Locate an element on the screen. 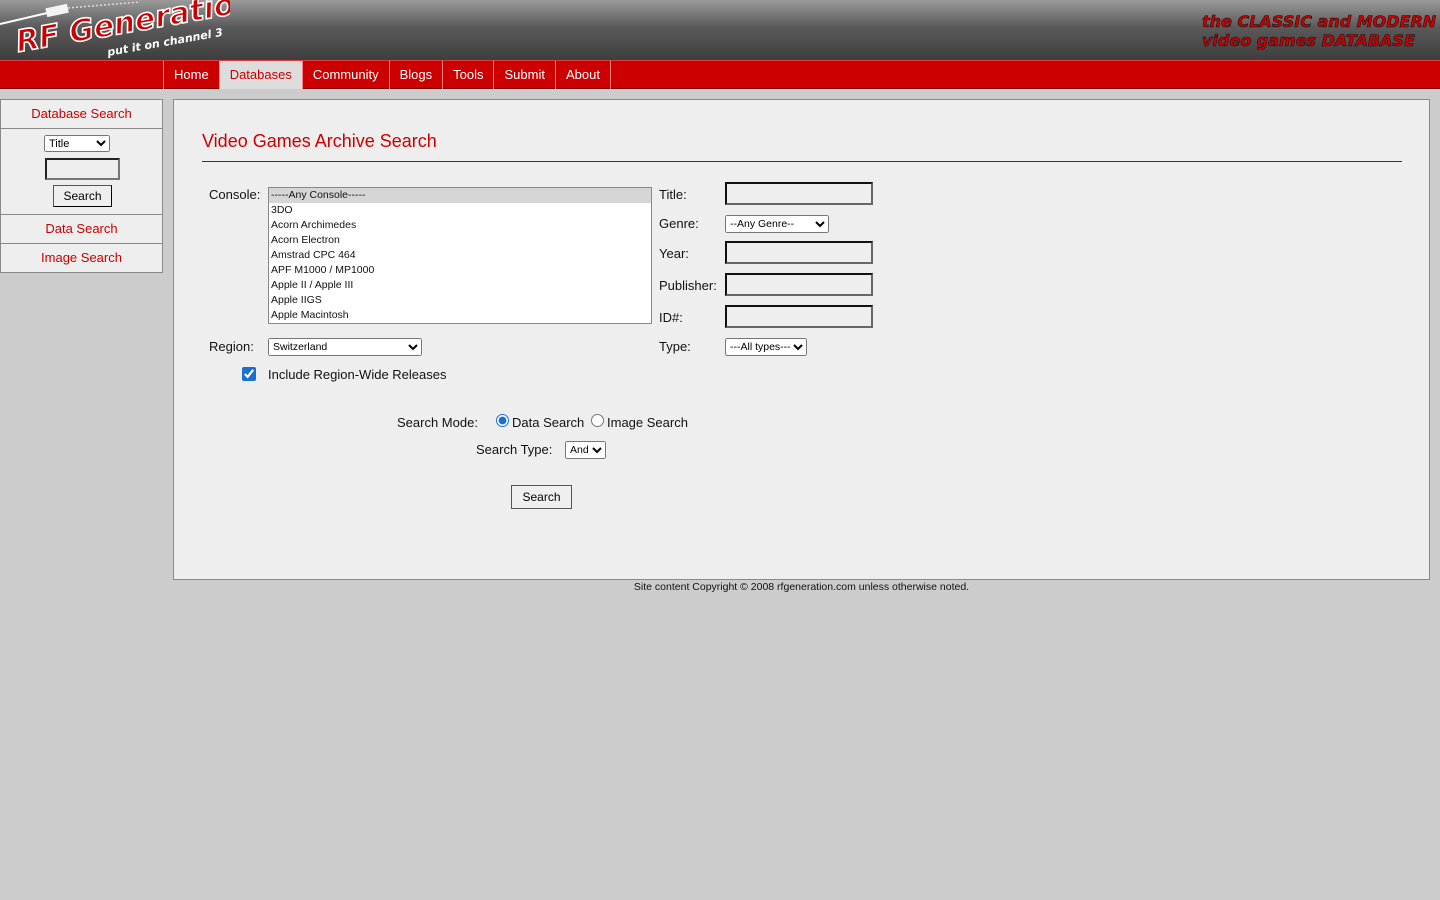 The width and height of the screenshot is (1440, 900). console-option: Apple Macintosh is located at coordinates (460, 315).